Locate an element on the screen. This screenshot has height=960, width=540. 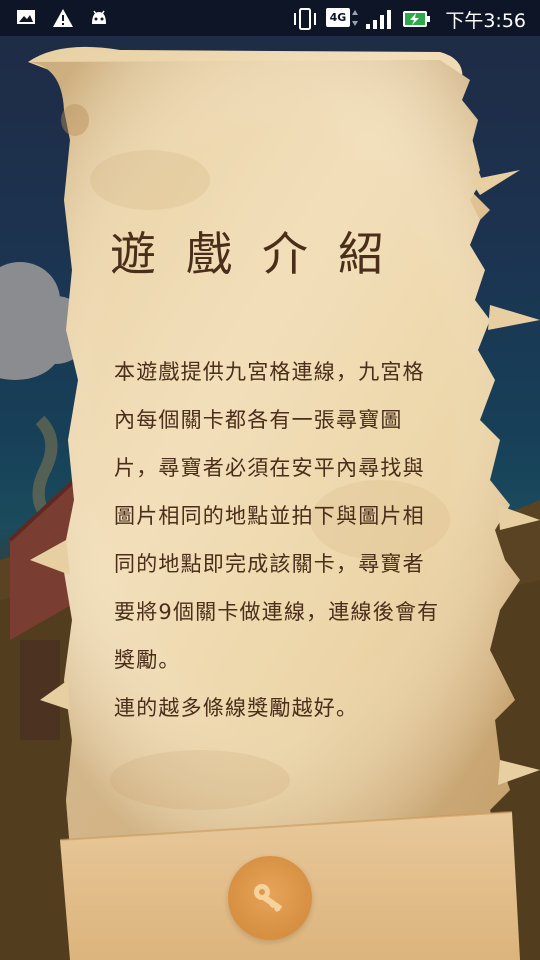
signal-icon is located at coordinates (378, 19).